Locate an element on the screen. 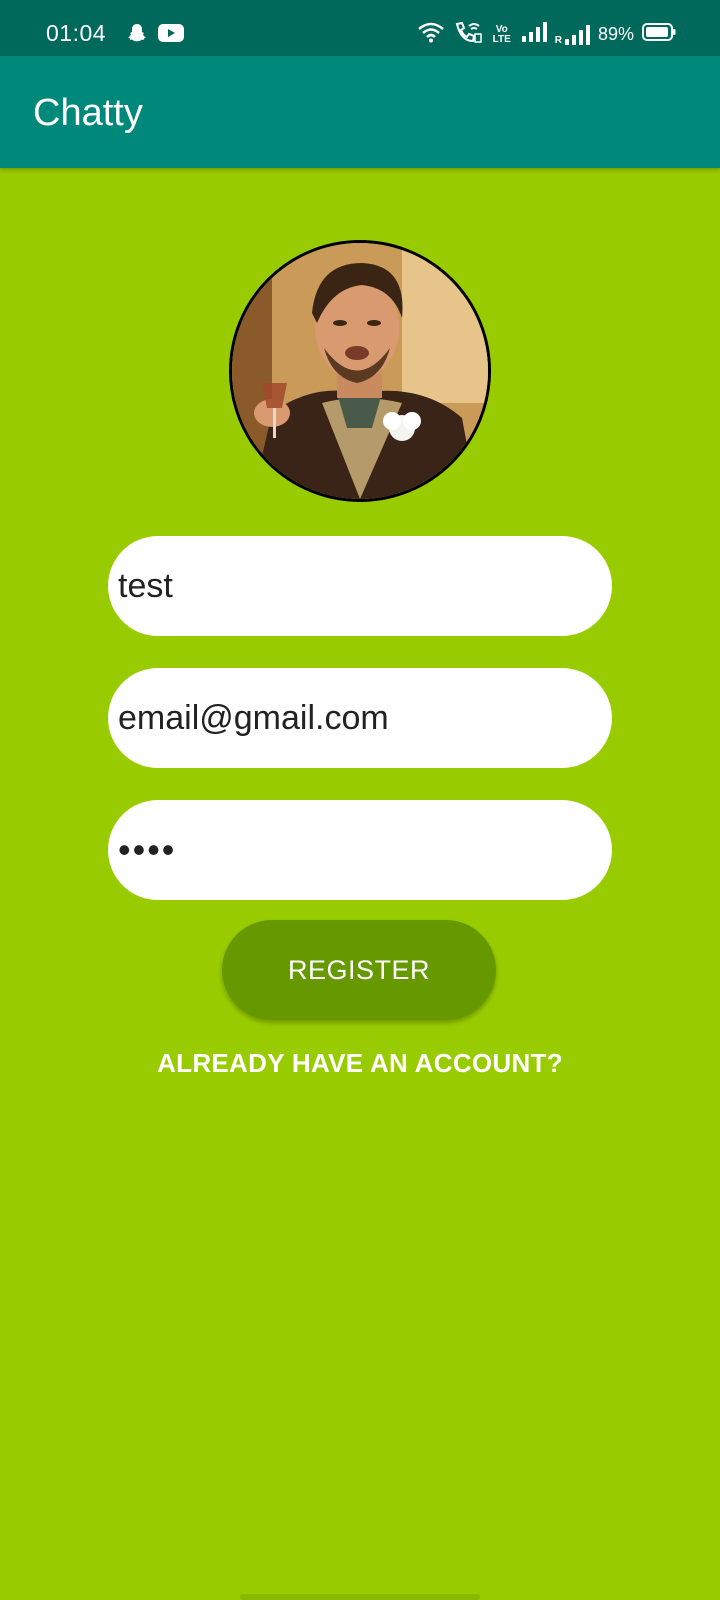 The width and height of the screenshot is (720, 1600). profile-avatar is located at coordinates (360, 371).